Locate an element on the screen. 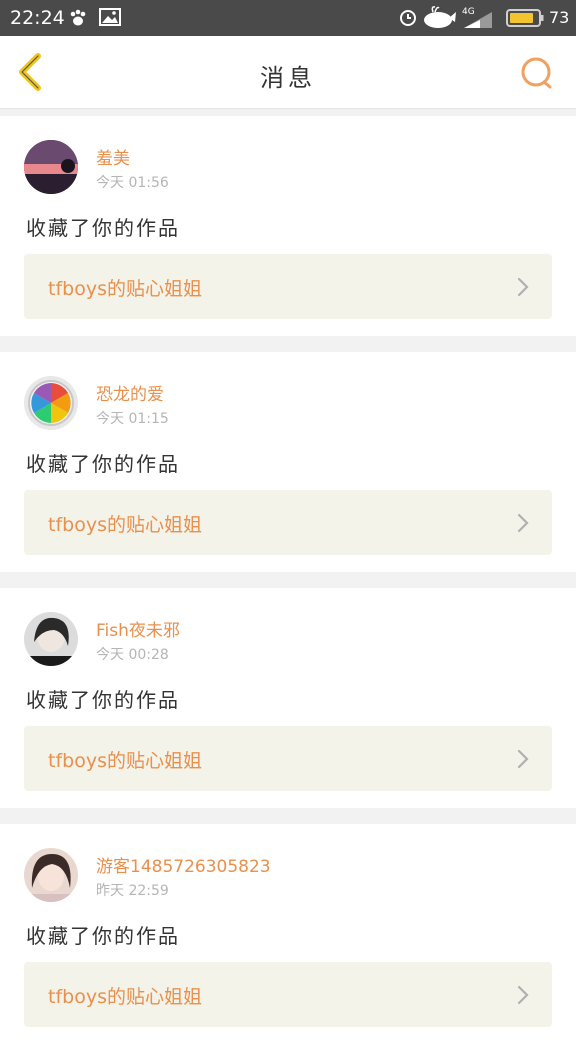 The image size is (576, 1044). nav-bar: 消息 is located at coordinates (288, 72).